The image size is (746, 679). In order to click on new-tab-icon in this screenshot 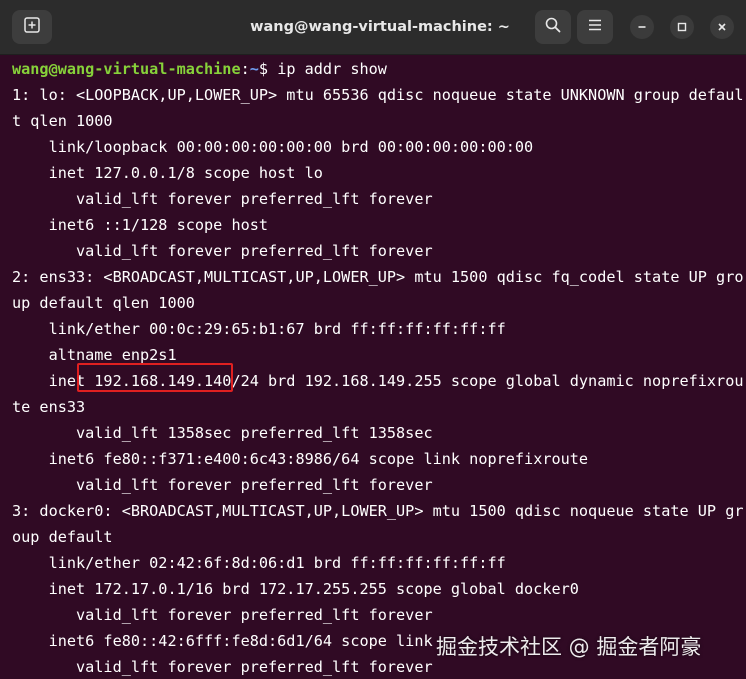, I will do `click(32, 27)`.